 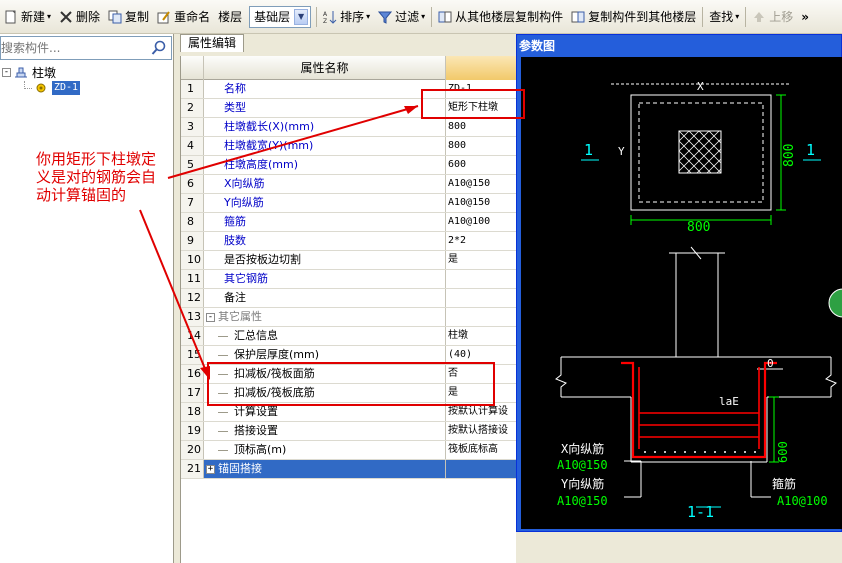 I want to click on find-button: 查找 ▾, so click(x=724, y=17).